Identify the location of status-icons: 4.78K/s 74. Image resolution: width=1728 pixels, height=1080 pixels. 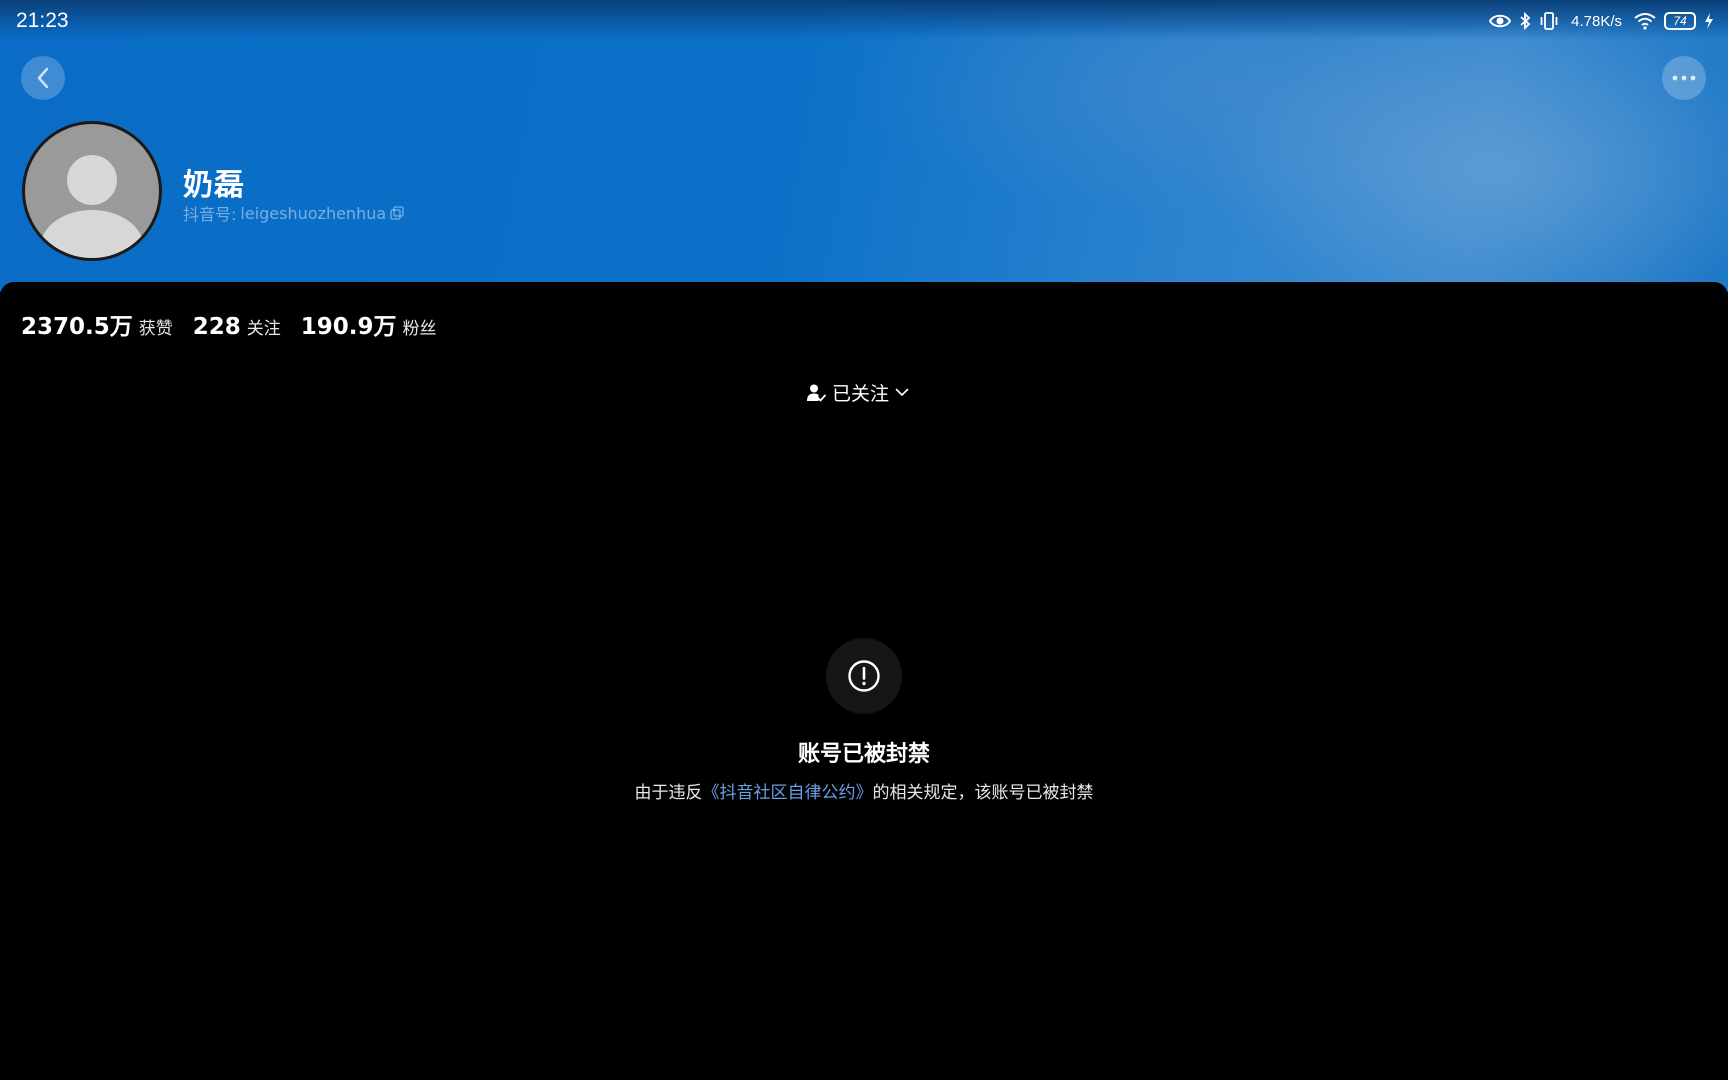
(1601, 21).